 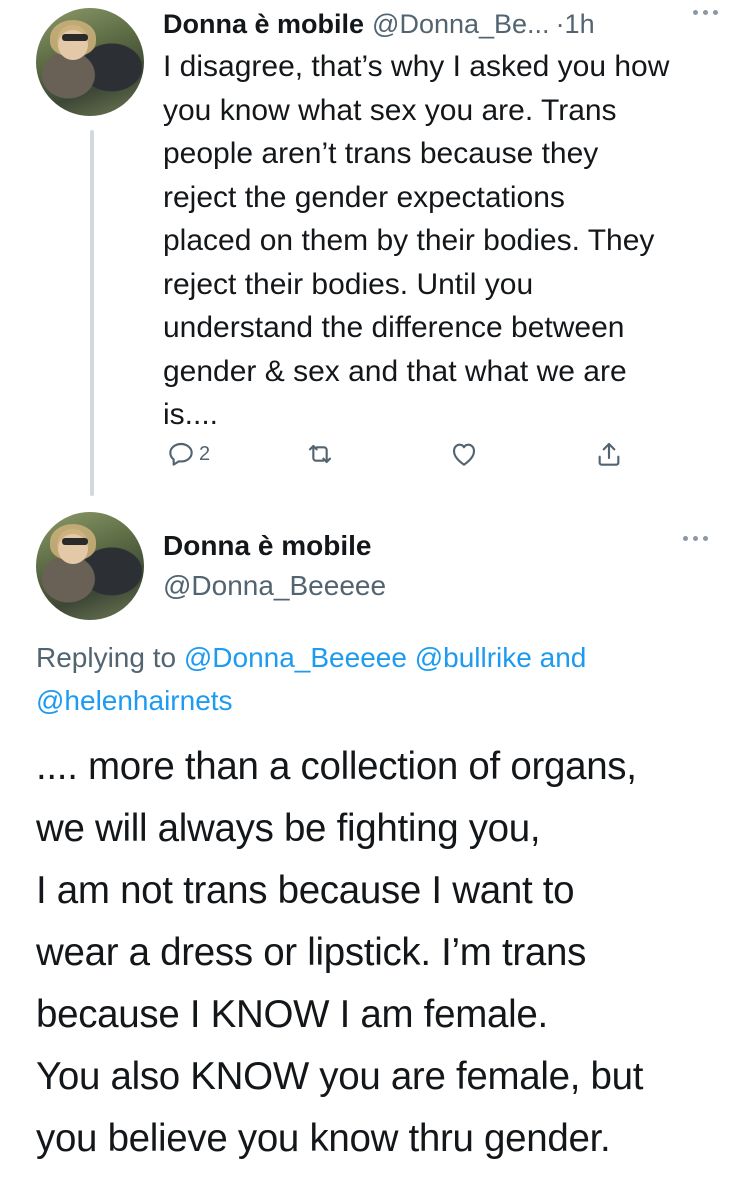 What do you see at coordinates (110, 657) in the screenshot?
I see `replying-prefix: Replying to` at bounding box center [110, 657].